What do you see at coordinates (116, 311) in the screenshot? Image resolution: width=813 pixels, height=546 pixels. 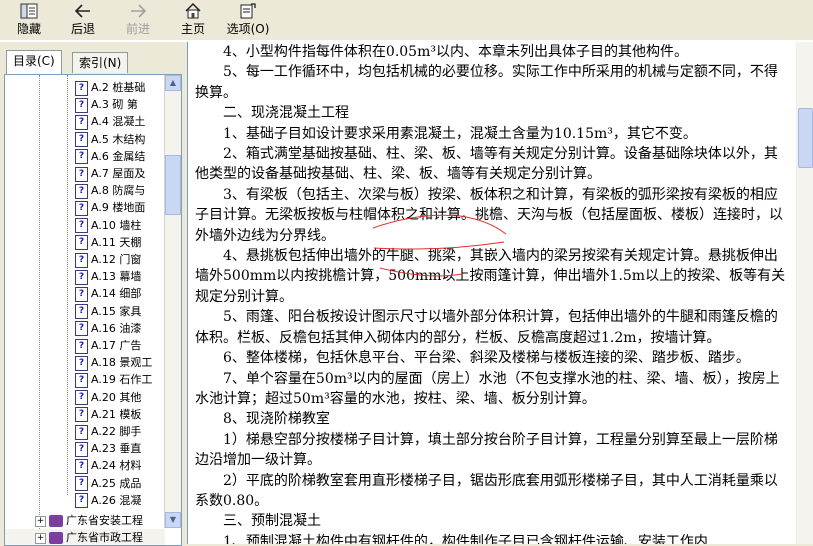 I see `tree-item-label: A.15 家具` at bounding box center [116, 311].